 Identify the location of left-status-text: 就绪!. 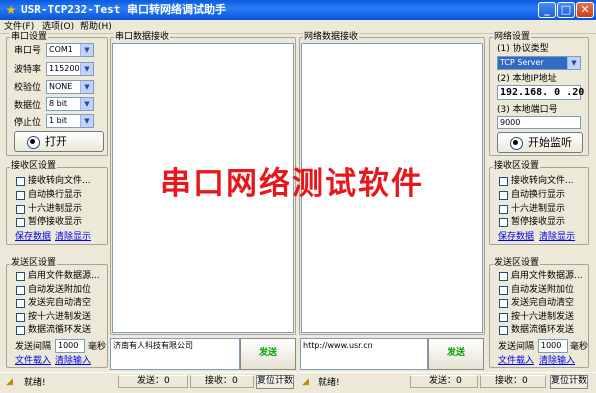
(35, 383).